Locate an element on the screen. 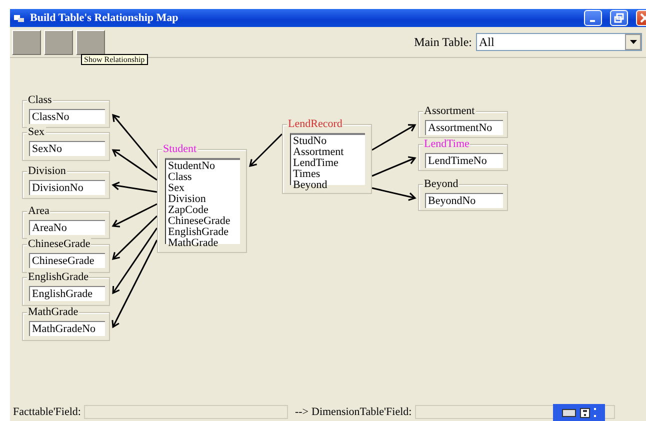  arrow-text: --> is located at coordinates (301, 412).